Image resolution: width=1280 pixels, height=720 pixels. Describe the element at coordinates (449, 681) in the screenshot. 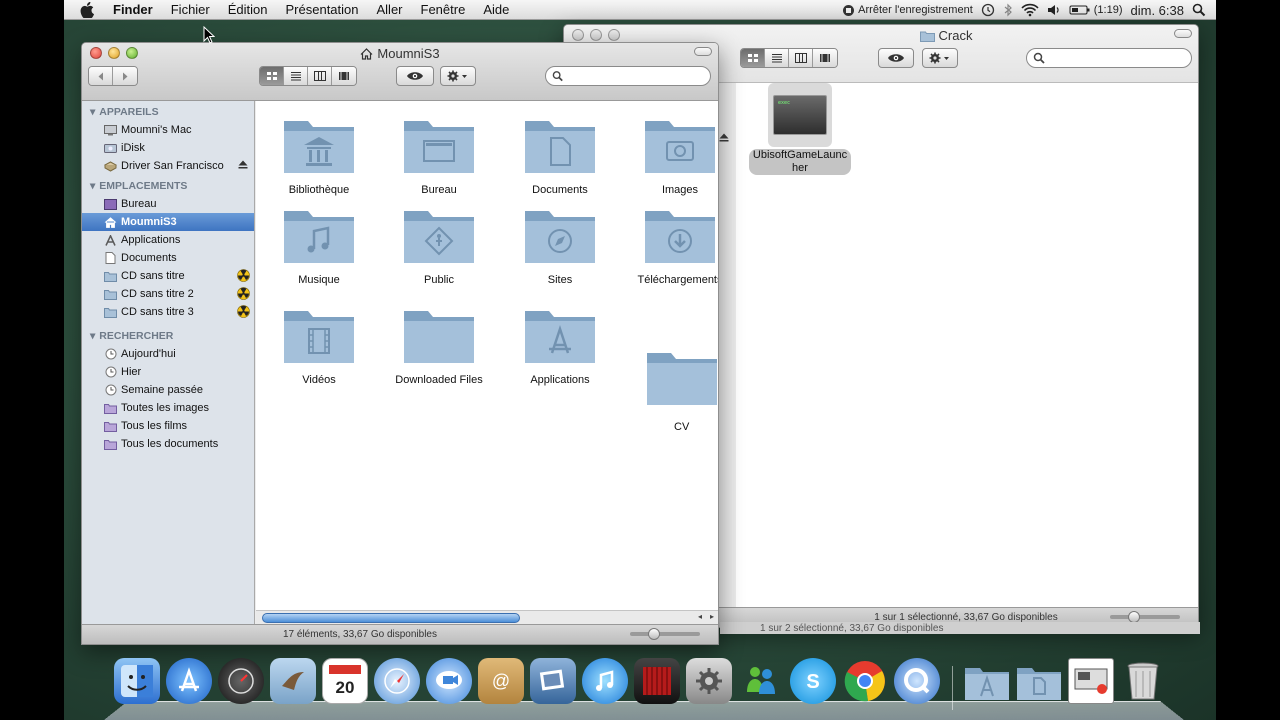

I see `ichat-icon` at that location.